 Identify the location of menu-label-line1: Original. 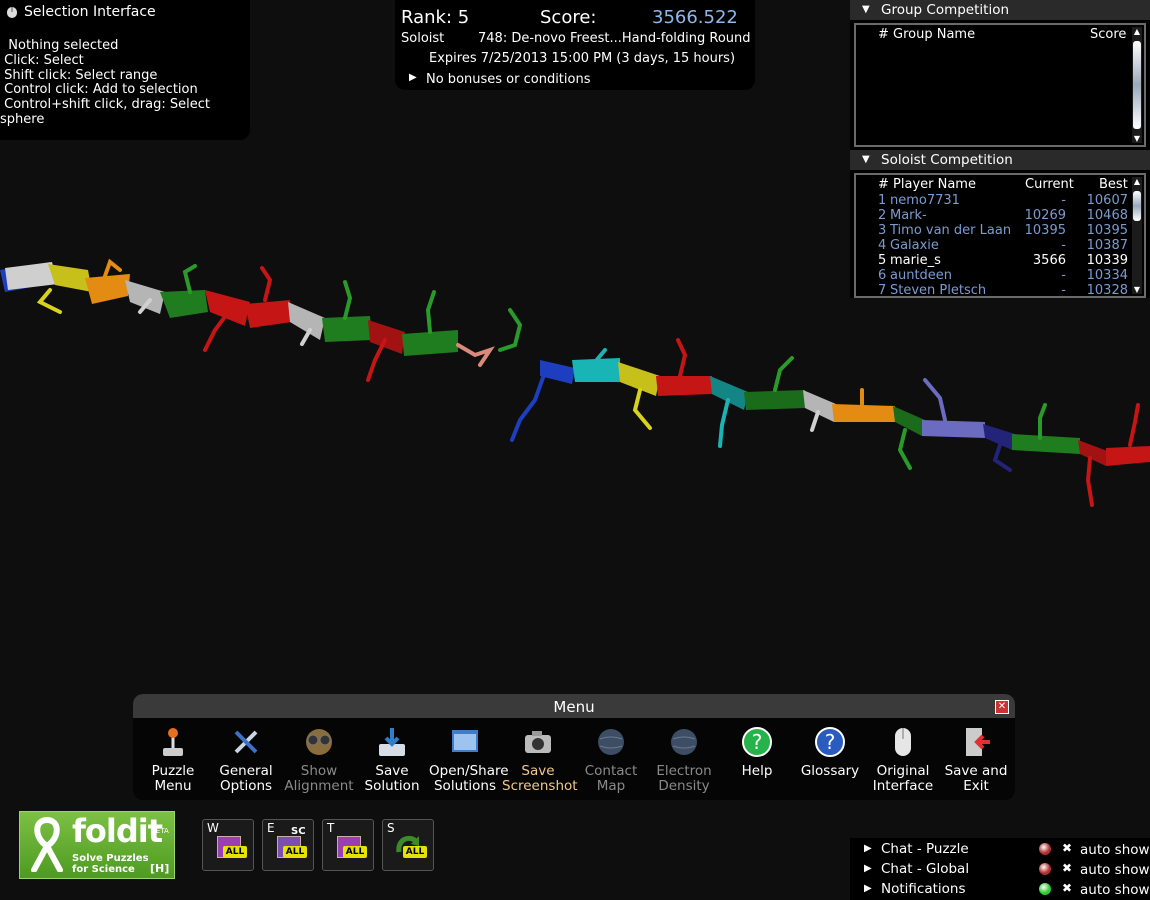
(903, 771).